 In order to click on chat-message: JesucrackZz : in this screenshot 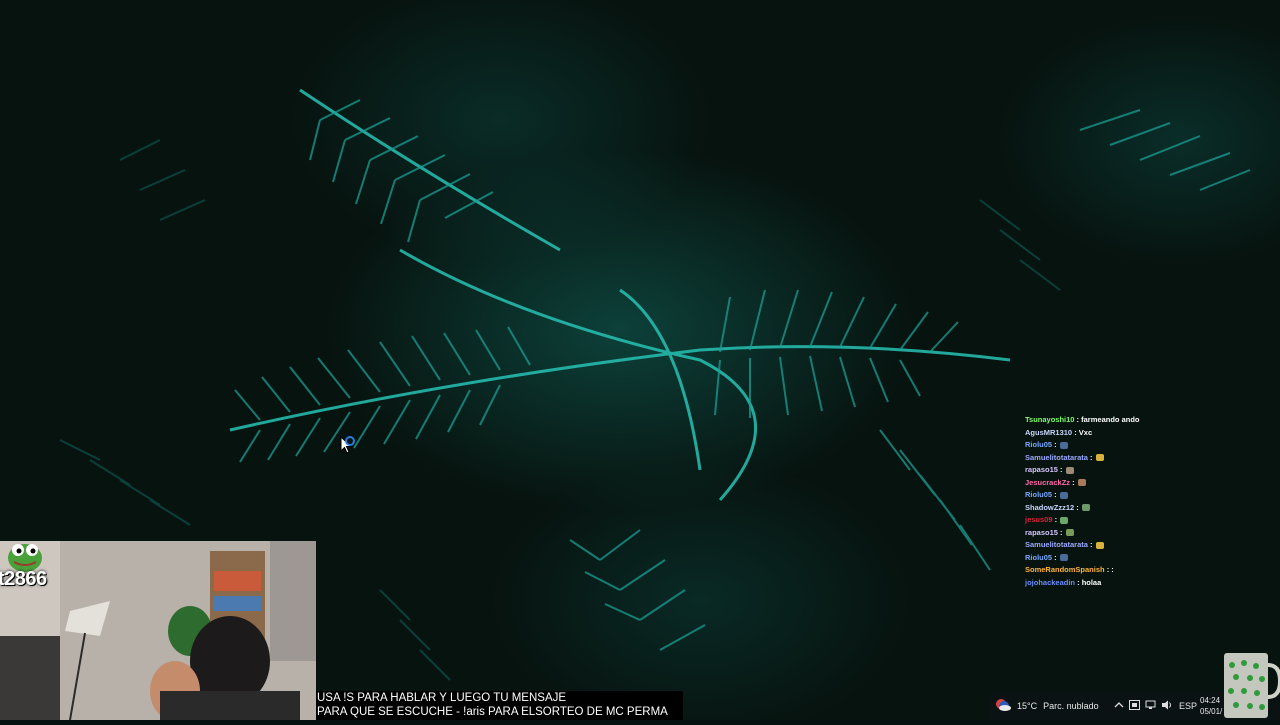, I will do `click(1150, 483)`.